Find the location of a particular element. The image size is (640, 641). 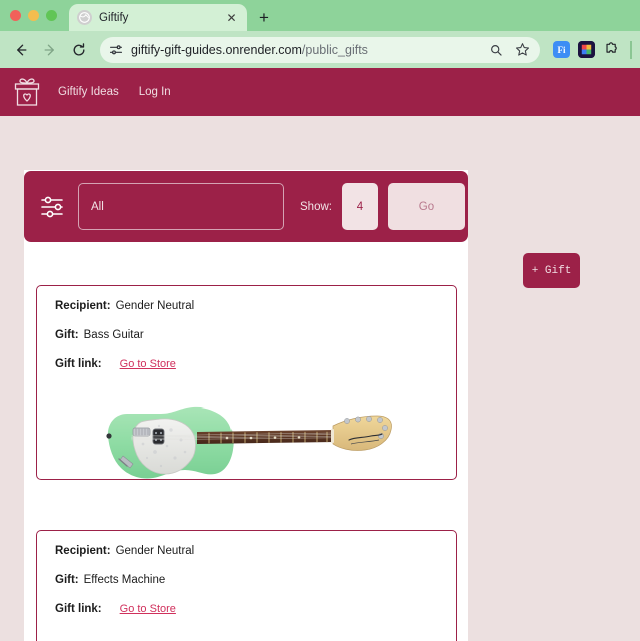

globe-icon is located at coordinates (84, 17).